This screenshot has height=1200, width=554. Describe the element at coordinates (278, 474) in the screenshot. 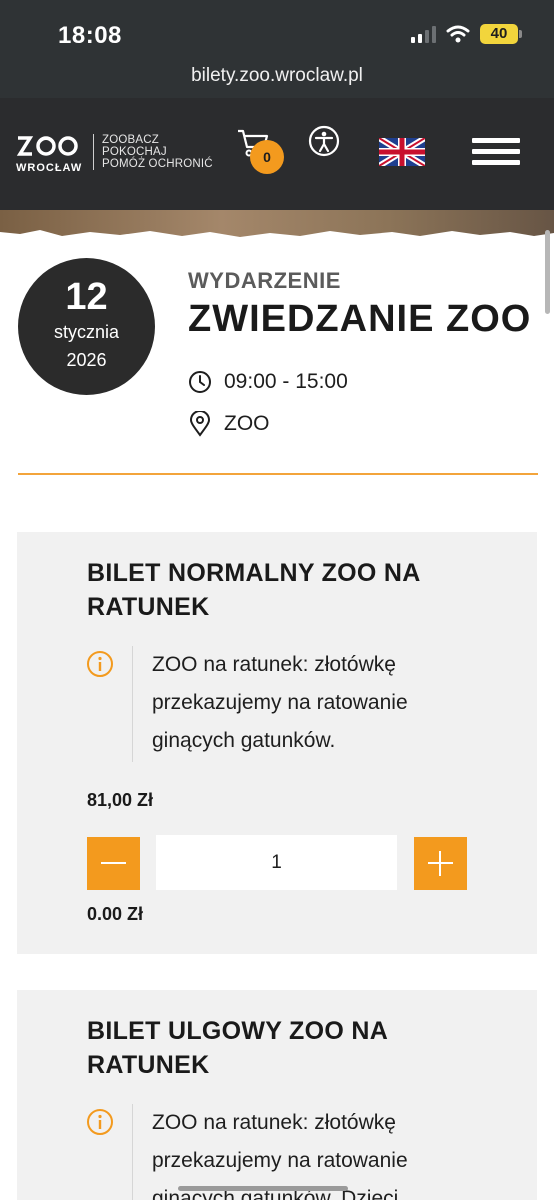

I see `section-divider` at that location.